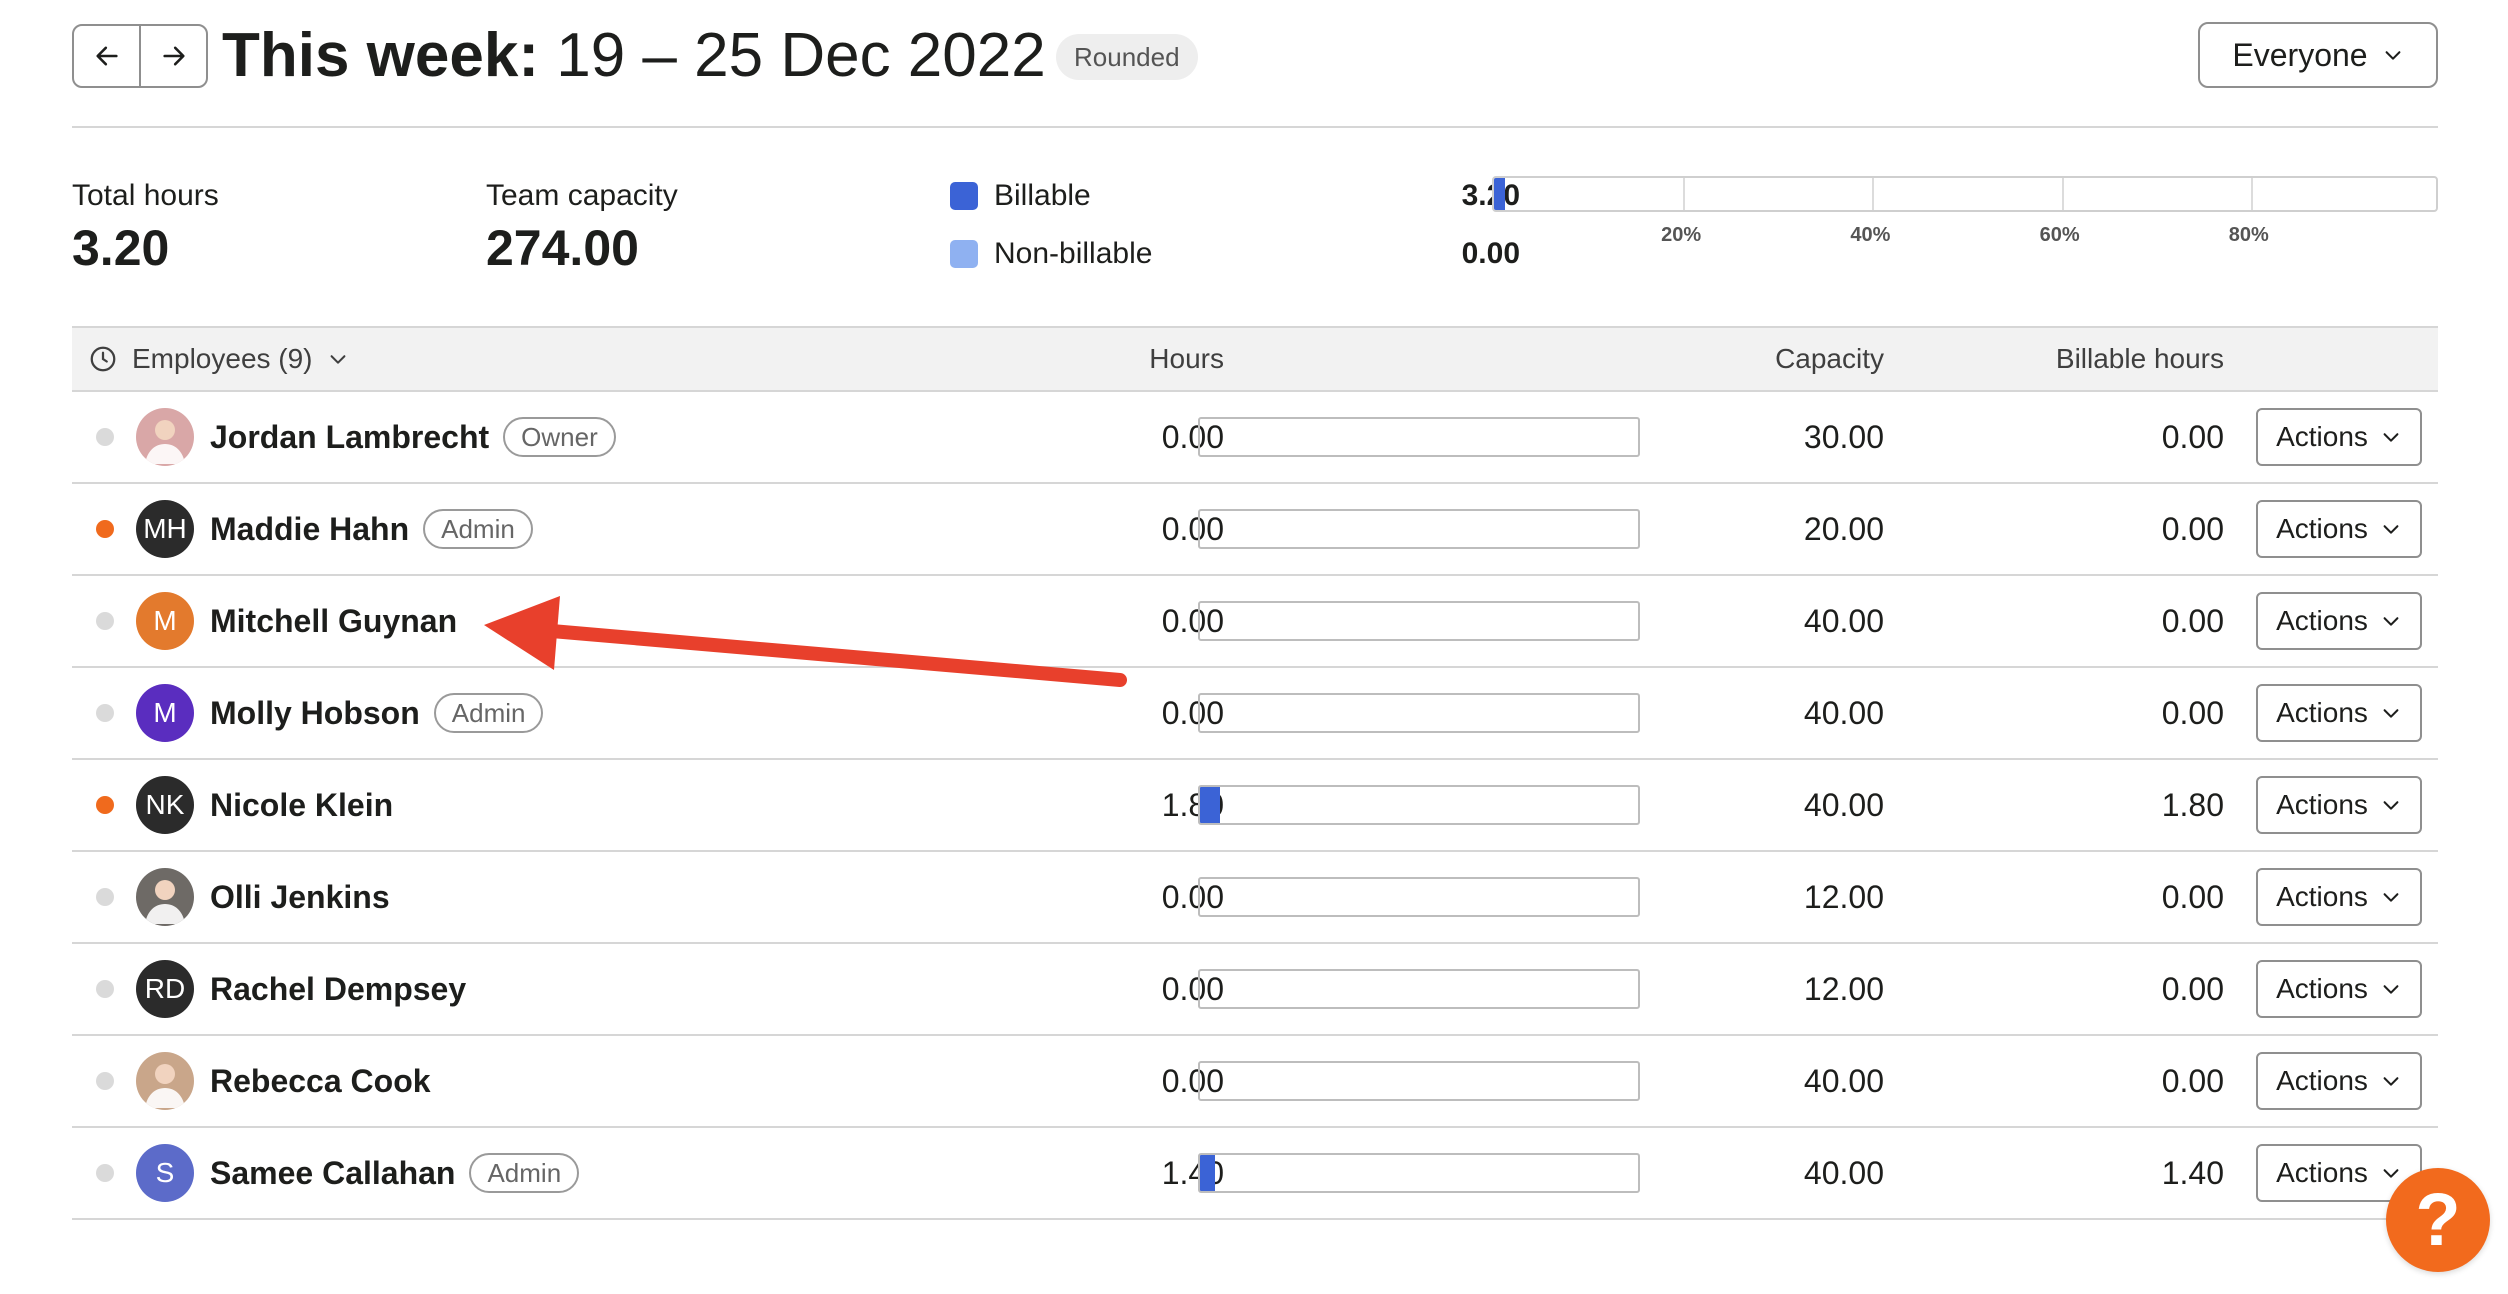 The width and height of the screenshot is (2508, 1294). What do you see at coordinates (145, 227) in the screenshot?
I see `total-hours-stat: Total hours 3.20` at bounding box center [145, 227].